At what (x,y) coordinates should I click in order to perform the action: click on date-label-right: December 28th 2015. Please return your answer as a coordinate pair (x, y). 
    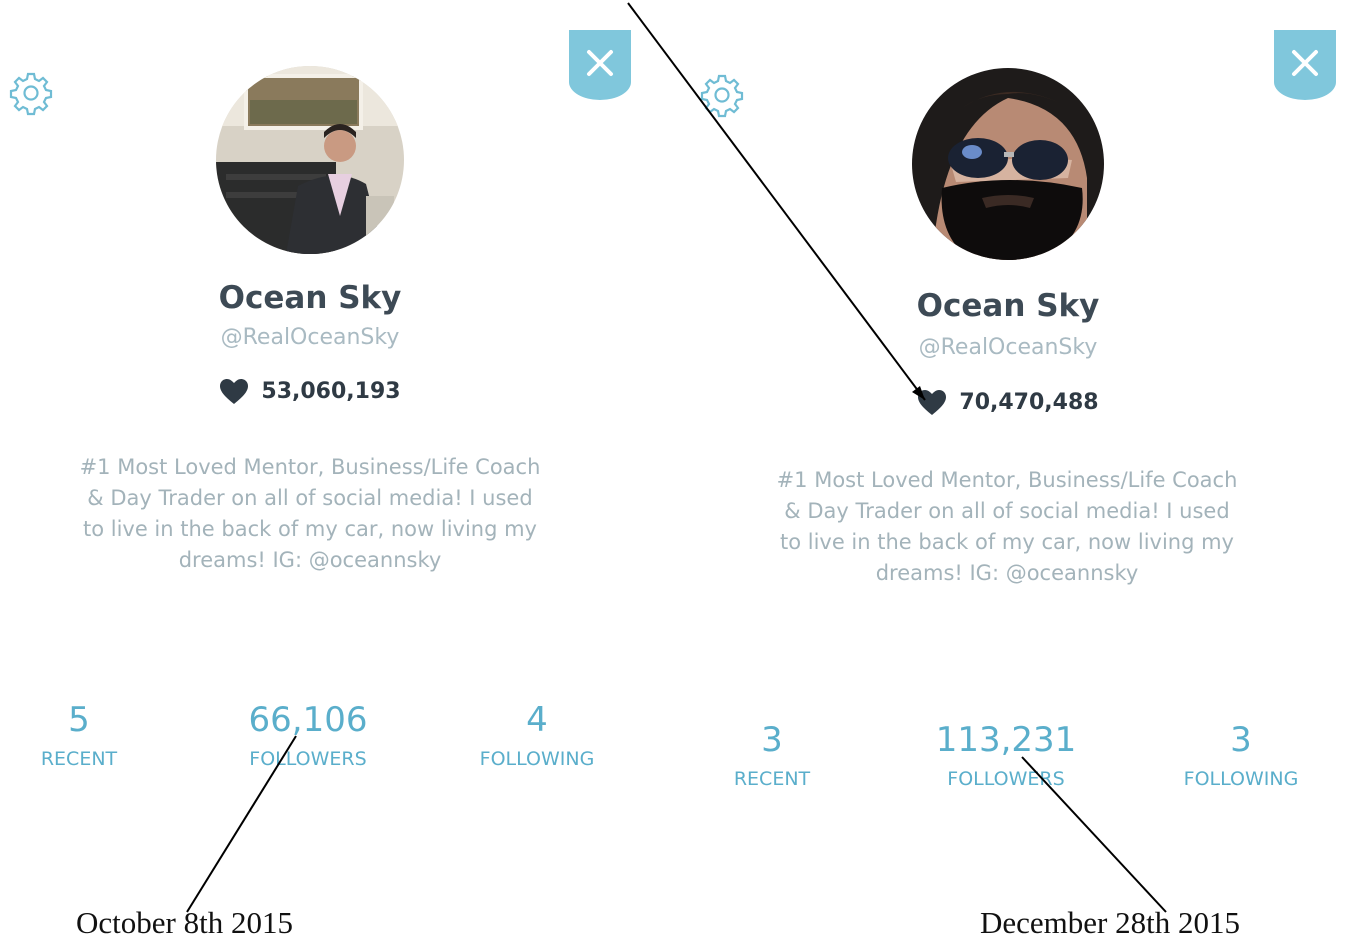
    Looking at the image, I should click on (1110, 922).